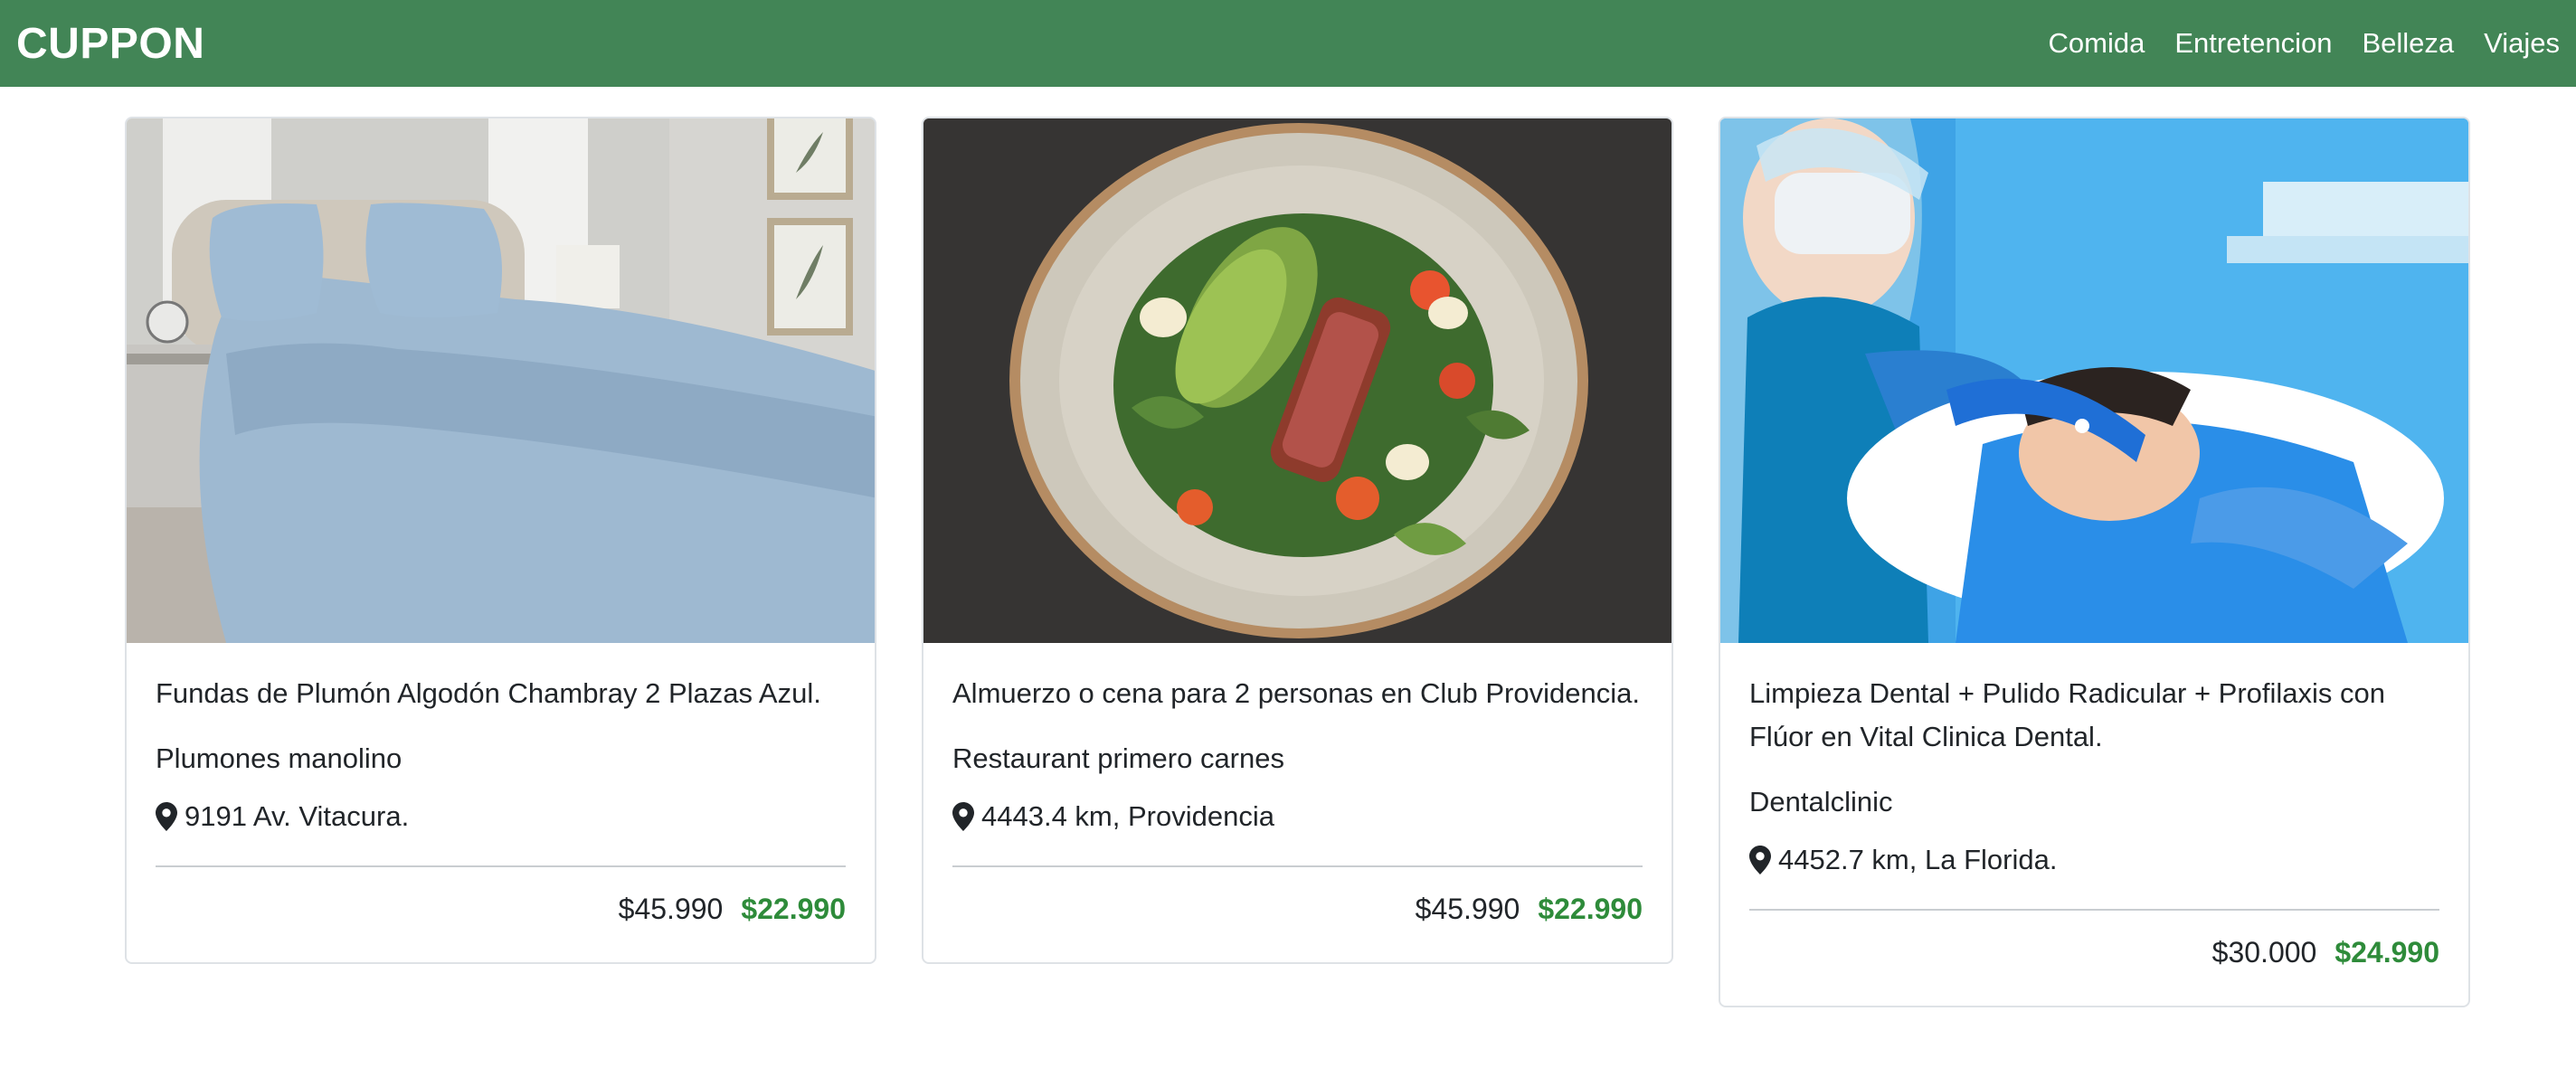 Image resolution: width=2576 pixels, height=1087 pixels. I want to click on deal-location-text: 4443.4 km, Providencia, so click(1127, 816).